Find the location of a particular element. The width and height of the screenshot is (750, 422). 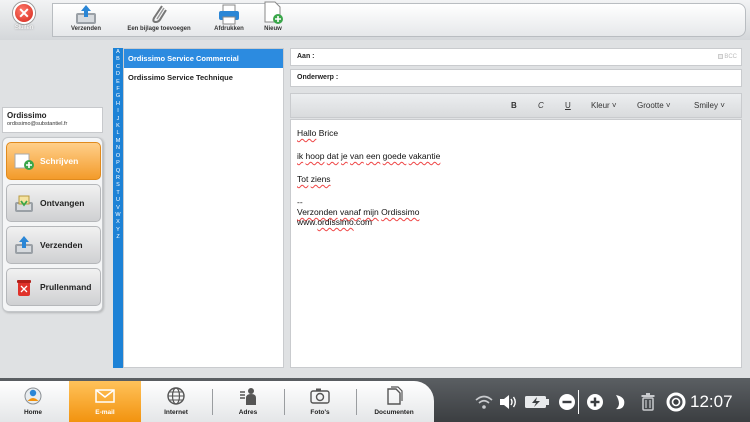

trash-tray-icon is located at coordinates (648, 401).